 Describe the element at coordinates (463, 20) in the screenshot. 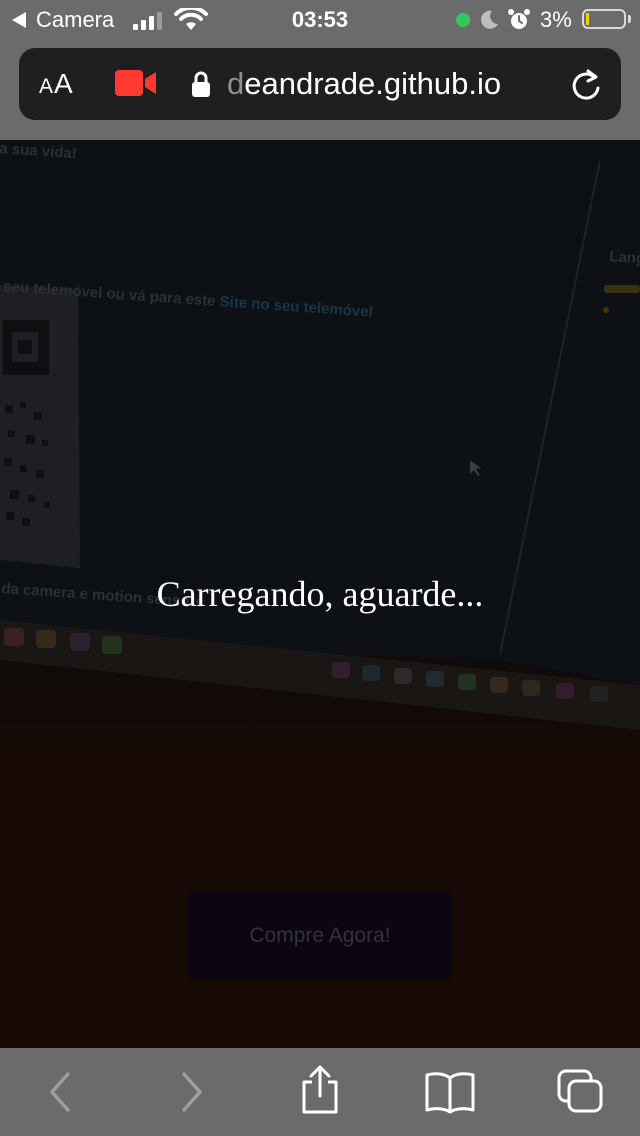

I see `camera-in-use-dot-icon` at that location.